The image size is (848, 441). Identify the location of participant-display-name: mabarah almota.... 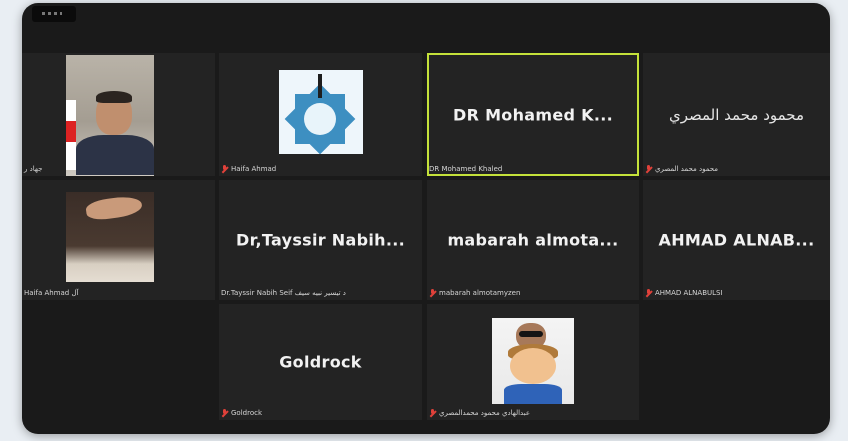
(533, 240).